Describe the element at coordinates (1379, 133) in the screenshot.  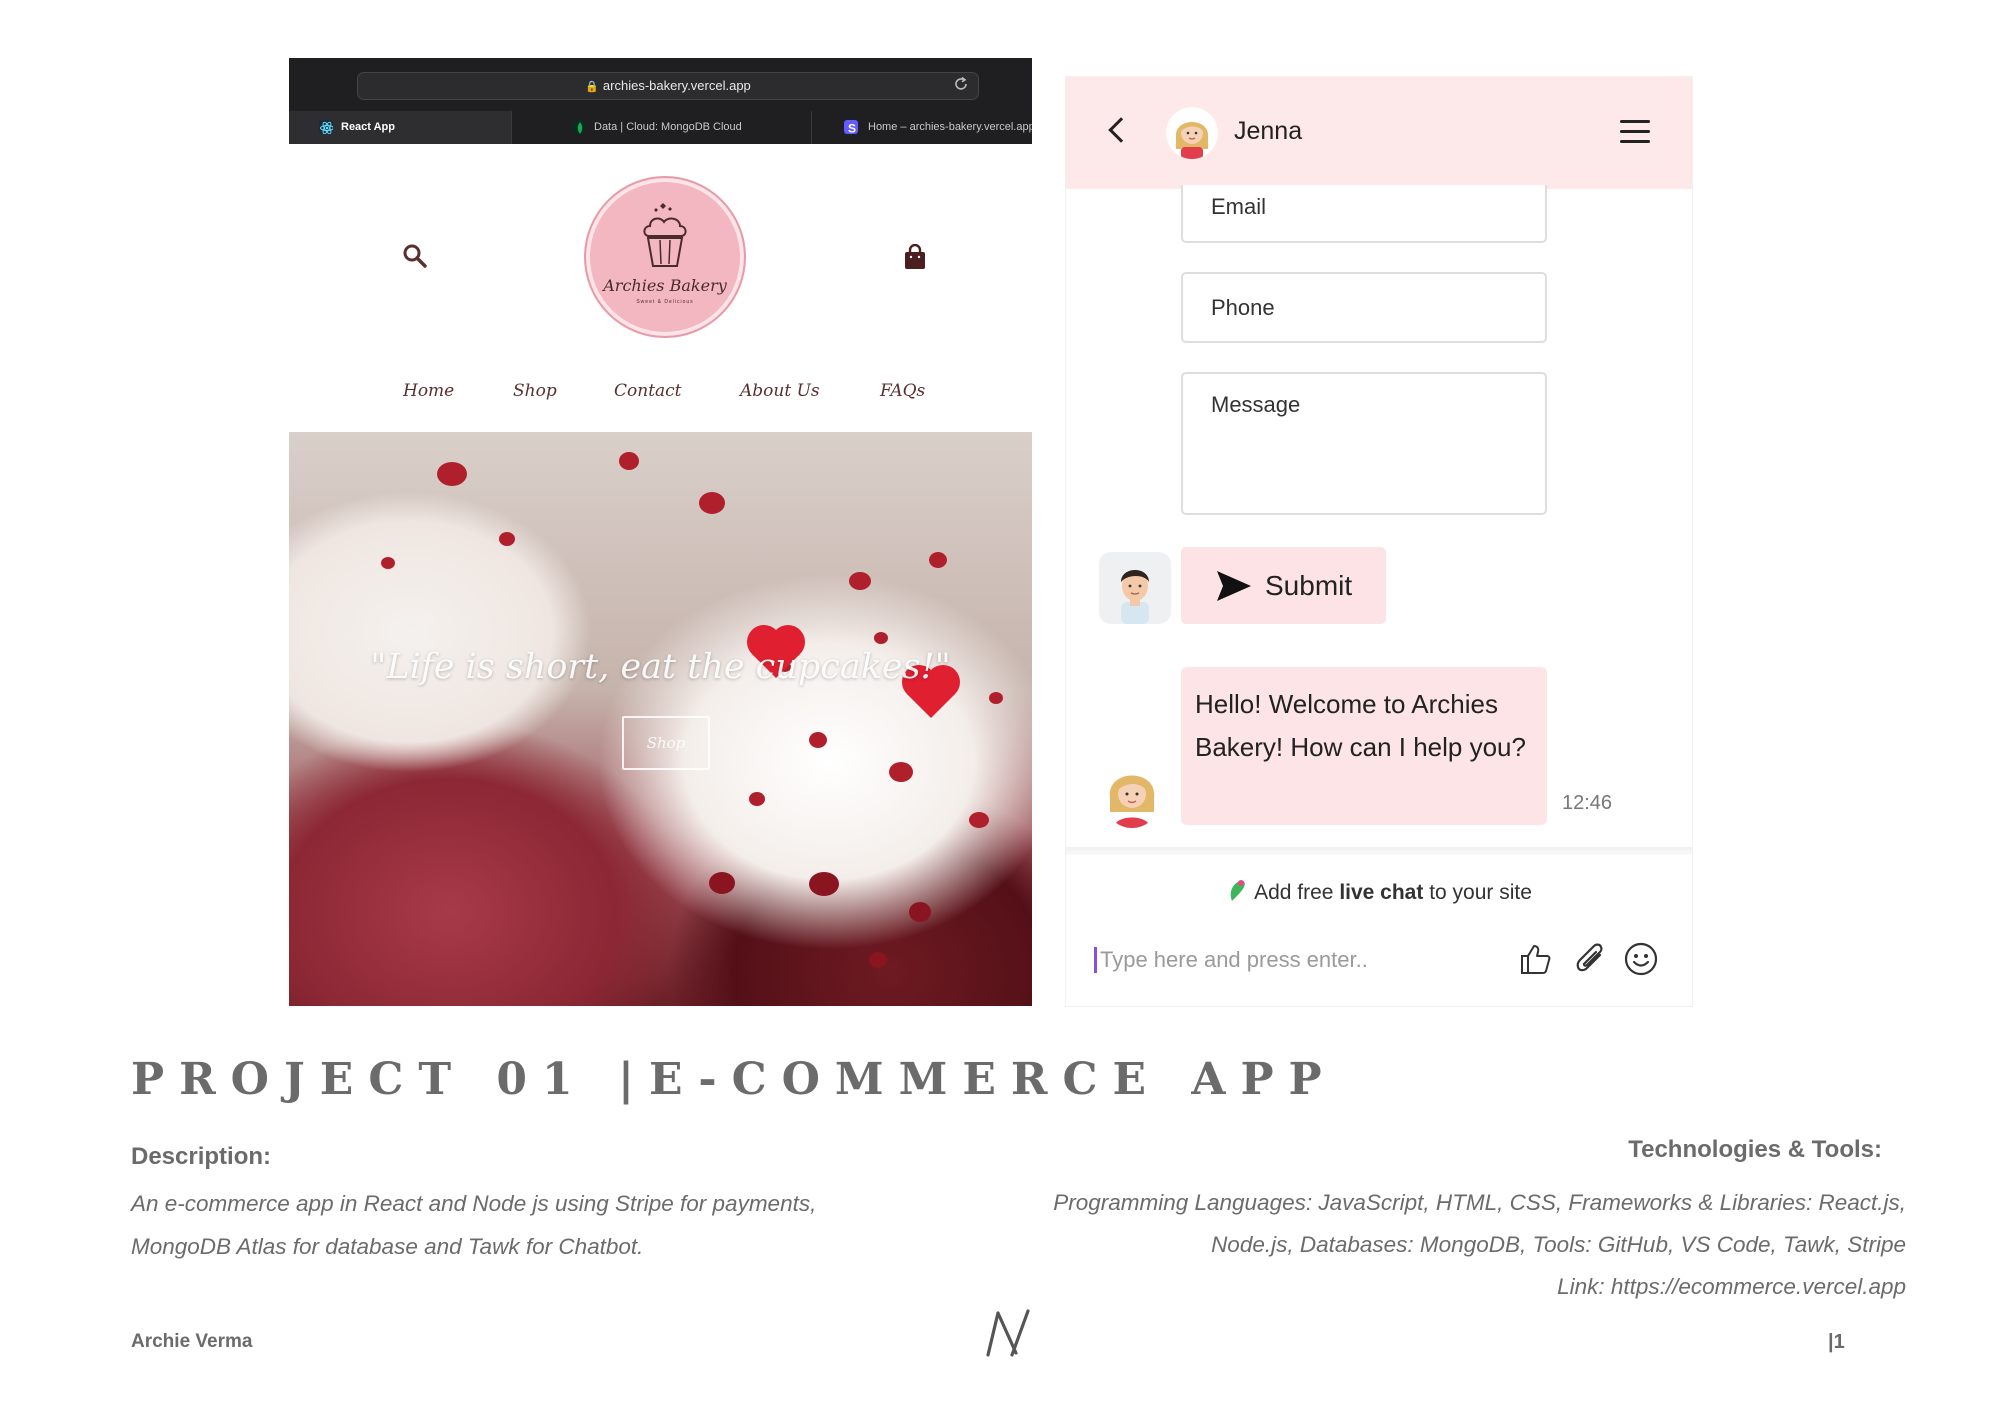
I see `chat-header: Jenna` at that location.